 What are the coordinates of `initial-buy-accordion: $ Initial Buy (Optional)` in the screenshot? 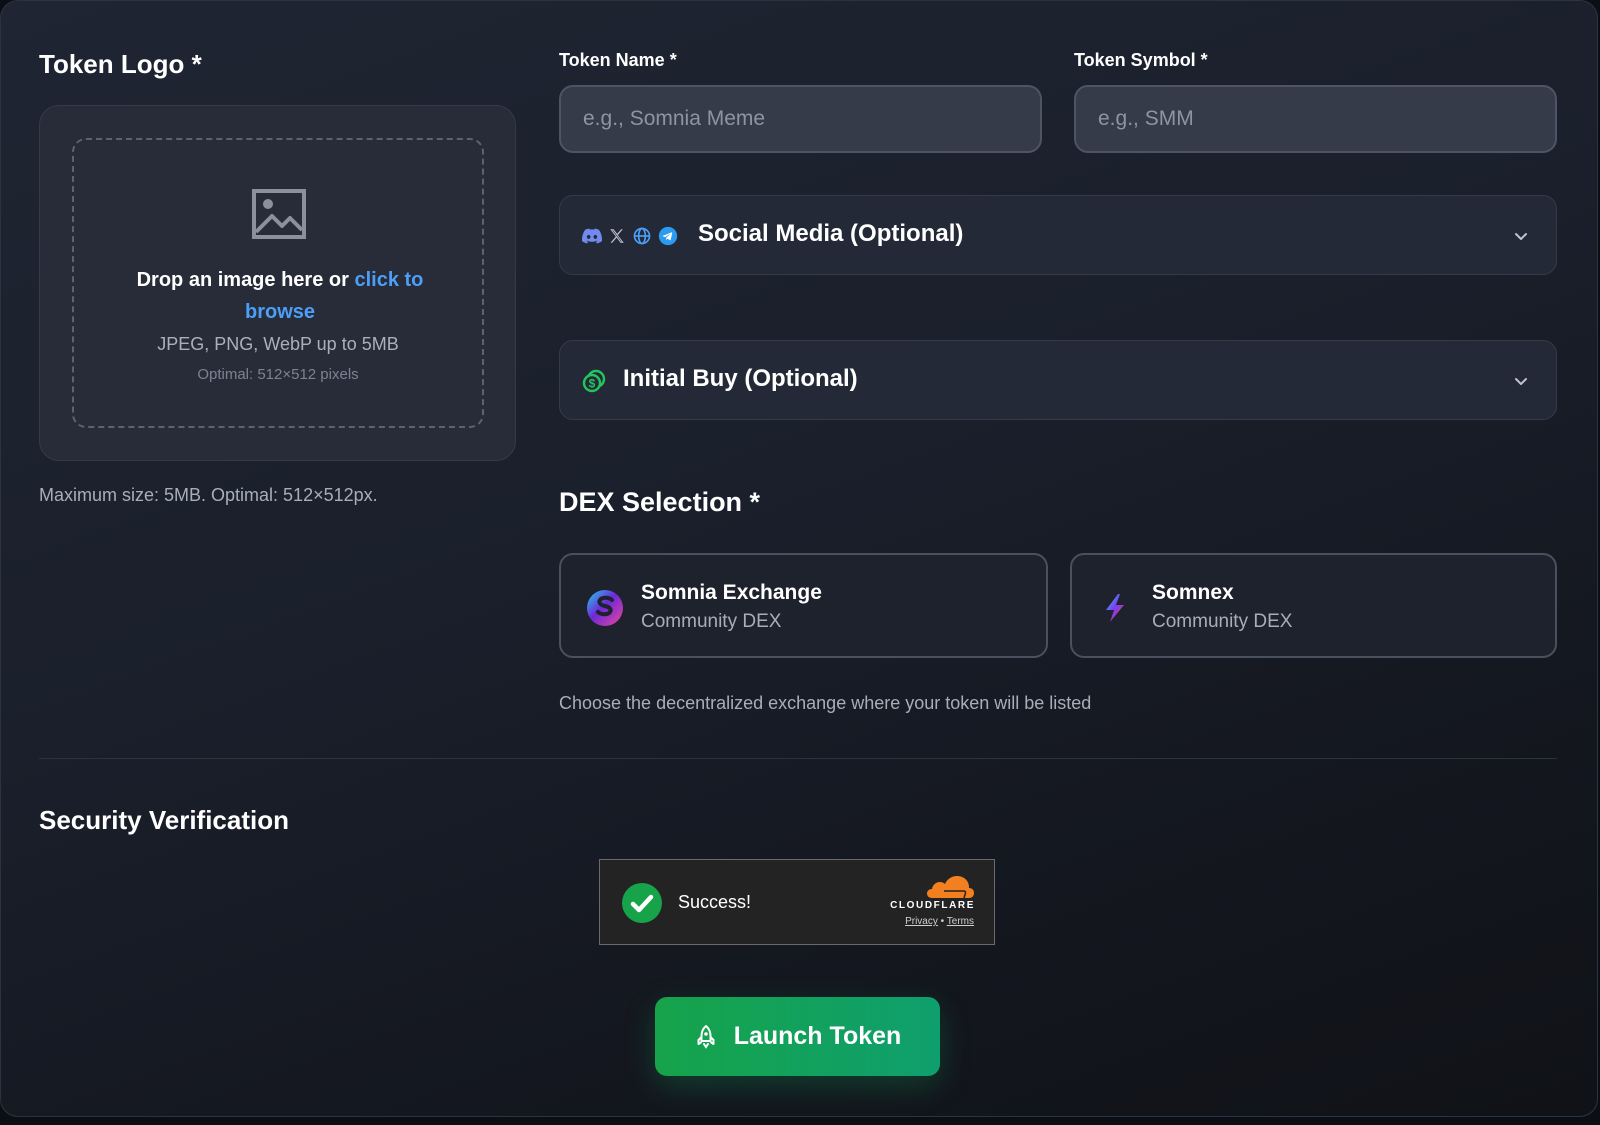 It's located at (1058, 380).